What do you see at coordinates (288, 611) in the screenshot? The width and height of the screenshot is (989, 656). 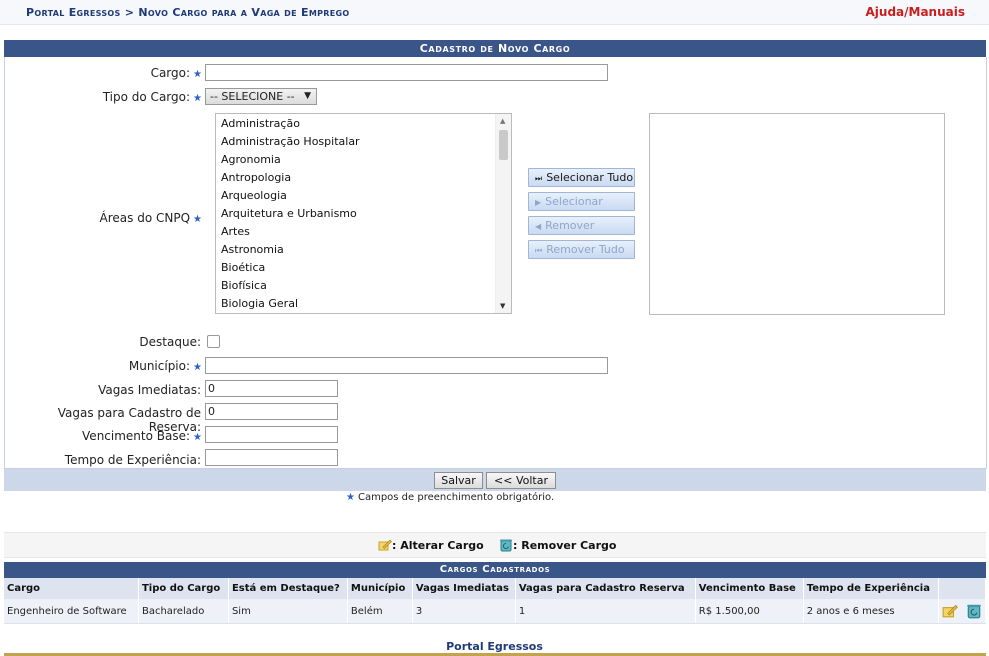 I see `cell-destaque: Sim` at bounding box center [288, 611].